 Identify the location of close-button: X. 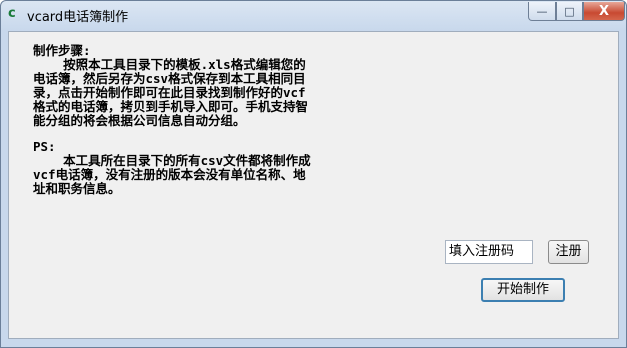
(604, 11).